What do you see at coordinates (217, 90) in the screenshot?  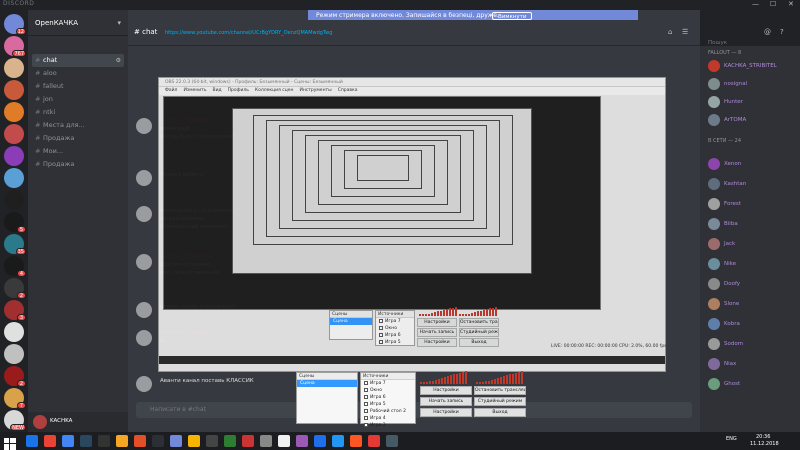 I see `obs-menu-item: Вид` at bounding box center [217, 90].